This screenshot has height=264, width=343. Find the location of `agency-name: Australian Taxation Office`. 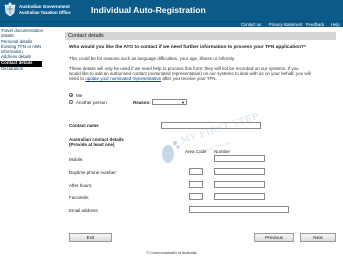

agency-name: Australian Taxation Office is located at coordinates (45, 12).